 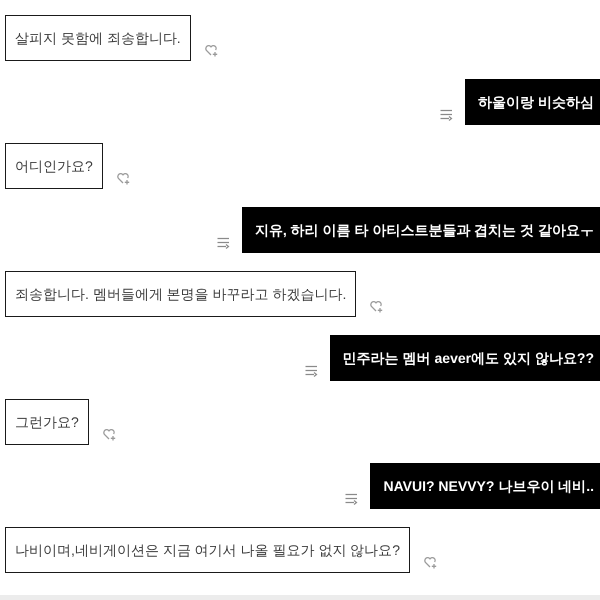 What do you see at coordinates (207, 550) in the screenshot?
I see `received-message: 나비이며,네비게이션은 지금 여기서 나올 필요가 없지 않나요?` at bounding box center [207, 550].